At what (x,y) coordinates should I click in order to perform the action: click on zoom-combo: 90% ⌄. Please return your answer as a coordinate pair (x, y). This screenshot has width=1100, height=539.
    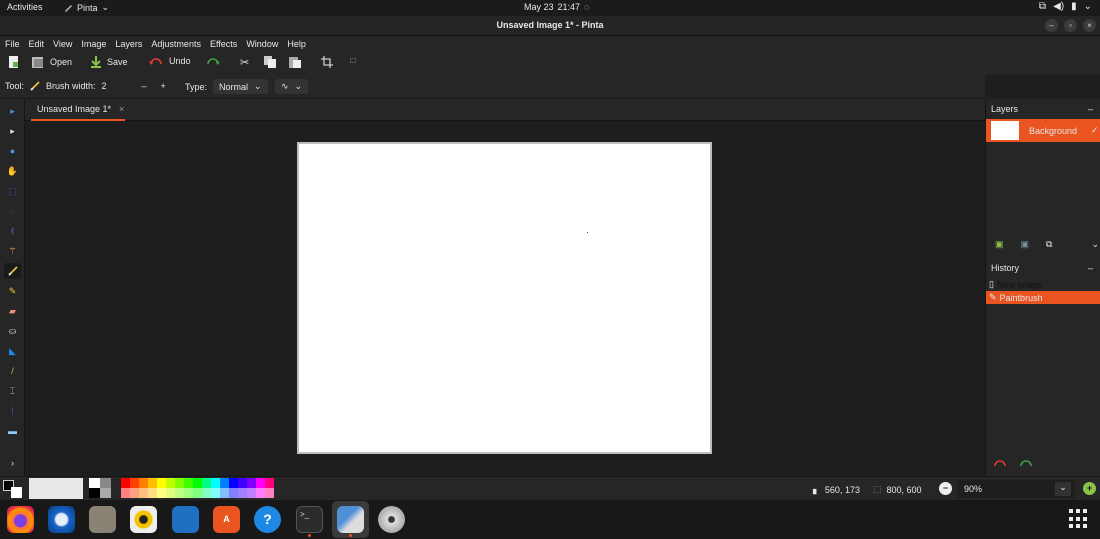
    Looking at the image, I should click on (1016, 489).